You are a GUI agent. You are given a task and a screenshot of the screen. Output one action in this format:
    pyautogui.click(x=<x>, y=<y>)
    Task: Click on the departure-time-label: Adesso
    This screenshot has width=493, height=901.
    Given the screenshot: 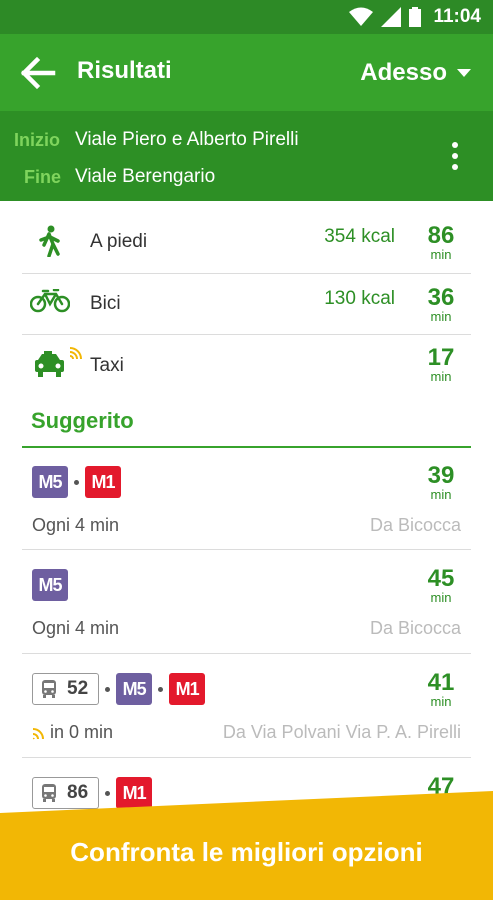 What is the action you would take?
    pyautogui.click(x=403, y=72)
    